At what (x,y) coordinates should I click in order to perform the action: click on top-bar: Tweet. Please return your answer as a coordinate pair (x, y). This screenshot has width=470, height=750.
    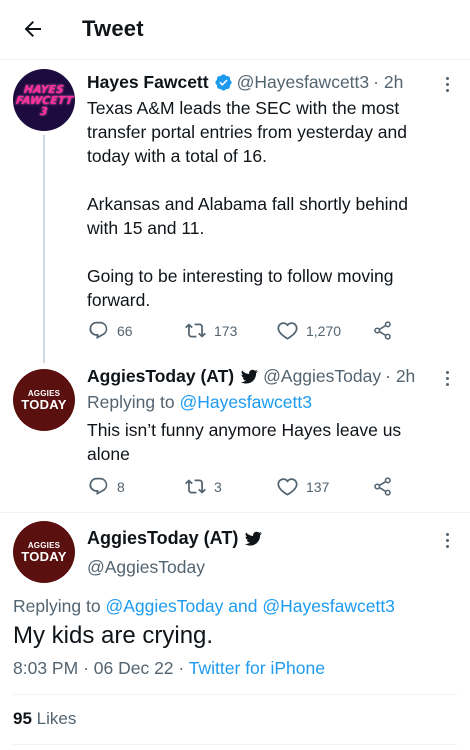
    Looking at the image, I should click on (235, 30).